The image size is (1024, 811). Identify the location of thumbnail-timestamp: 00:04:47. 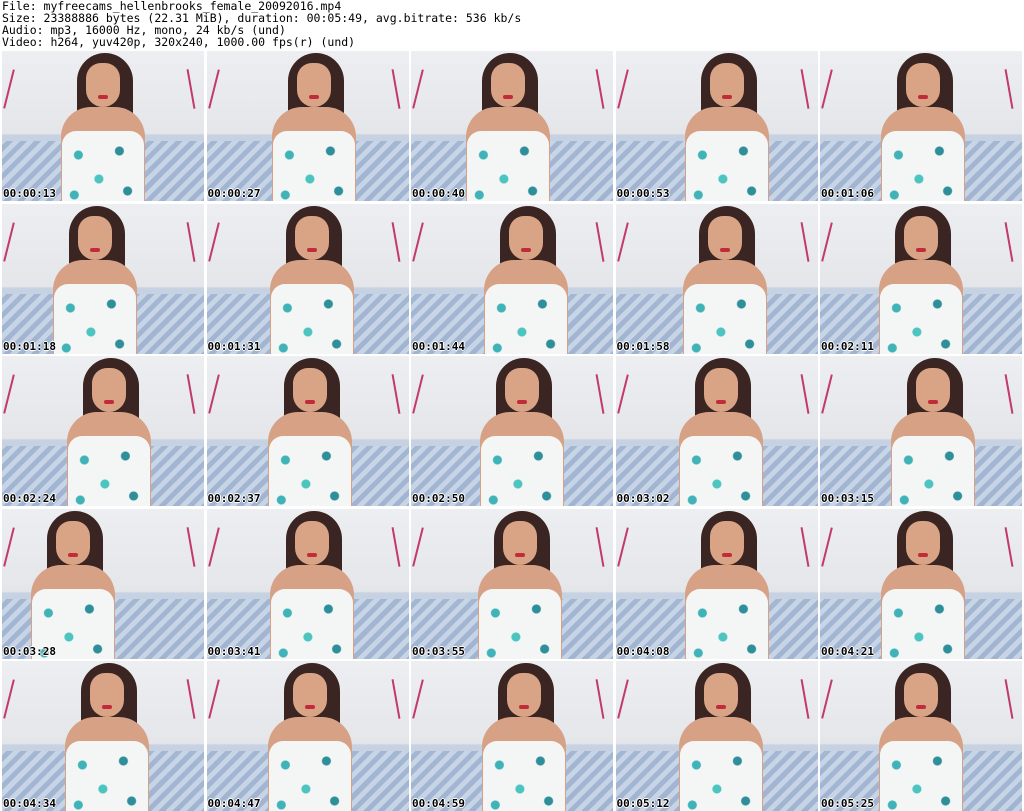
(234, 803).